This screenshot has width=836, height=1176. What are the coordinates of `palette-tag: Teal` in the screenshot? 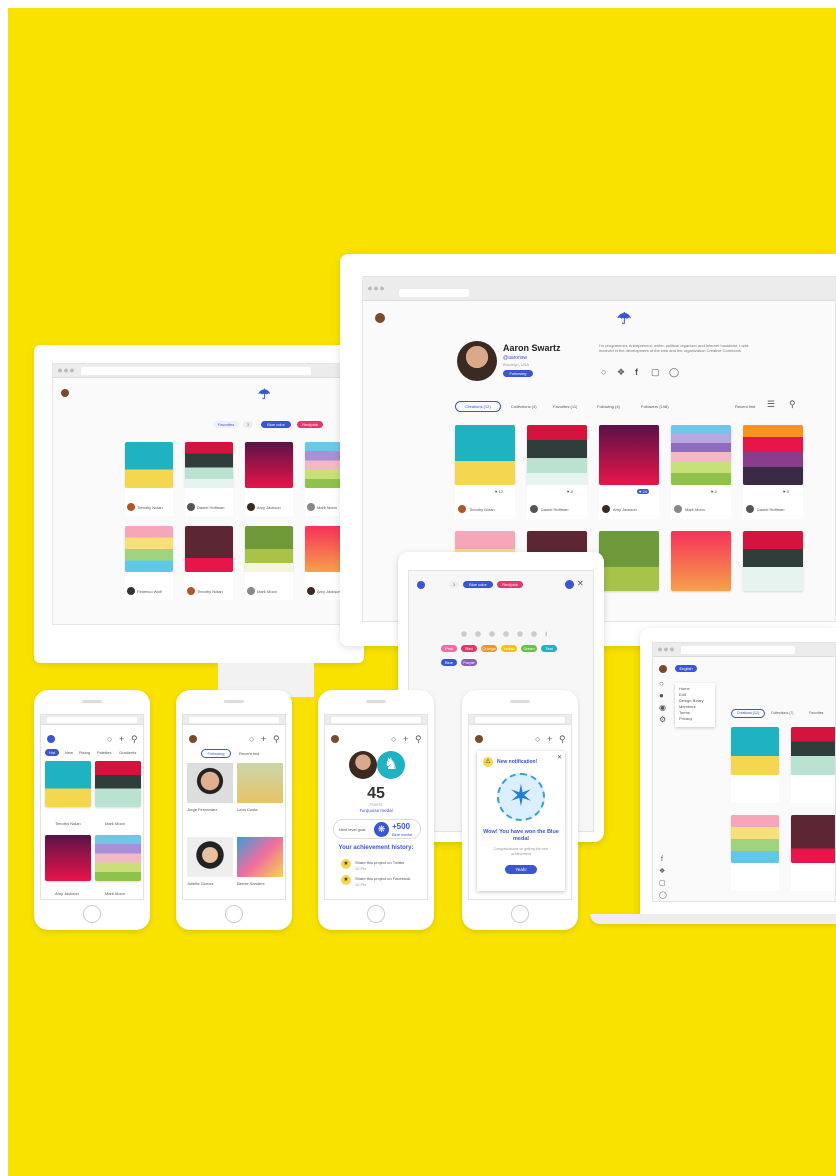 It's located at (549, 648).